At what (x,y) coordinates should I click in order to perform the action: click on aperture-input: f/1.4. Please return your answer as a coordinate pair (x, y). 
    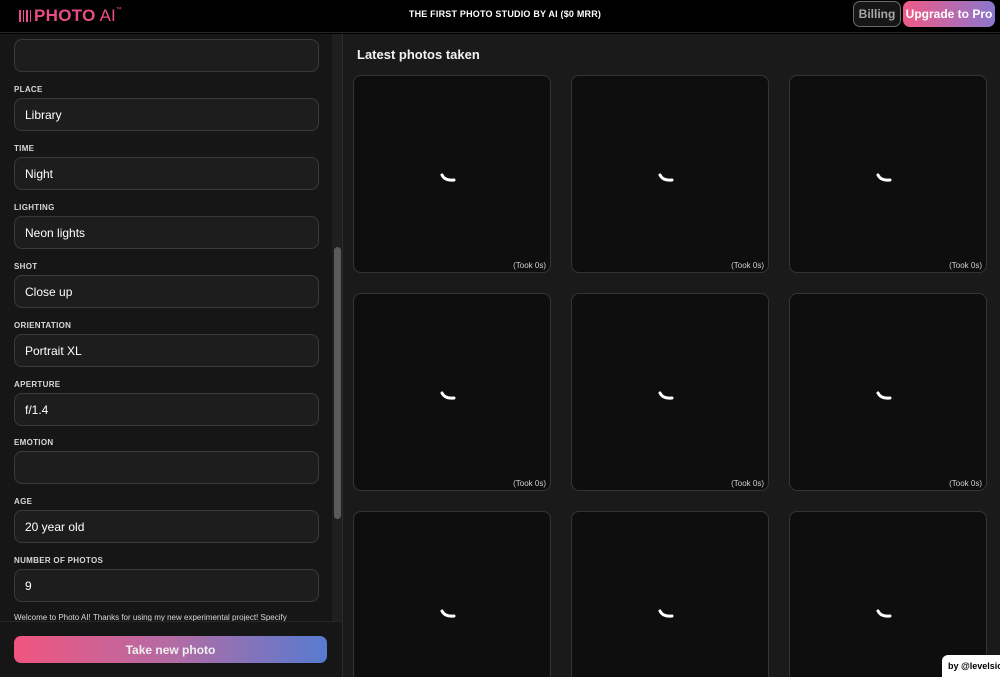
    Looking at the image, I should click on (166, 409).